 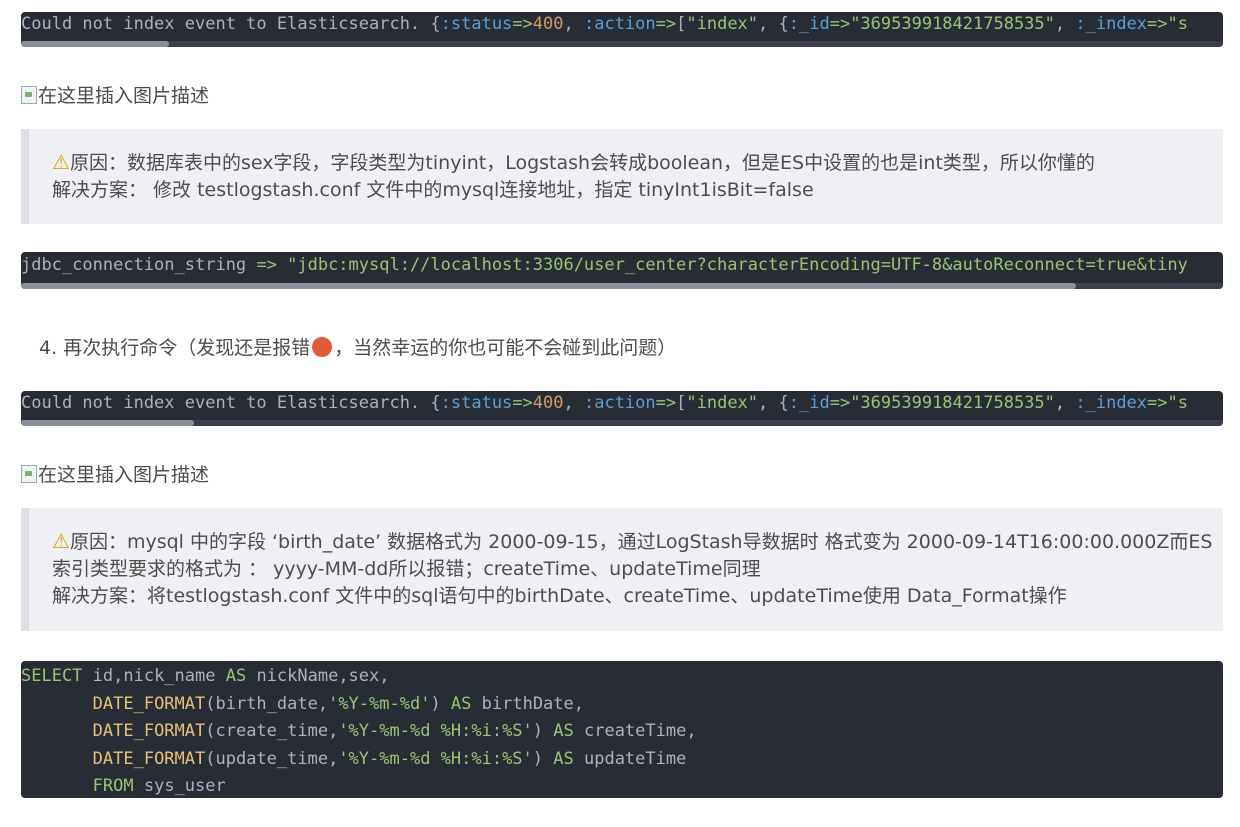 I want to click on code-token: (update_time,, so click(x=272, y=758).